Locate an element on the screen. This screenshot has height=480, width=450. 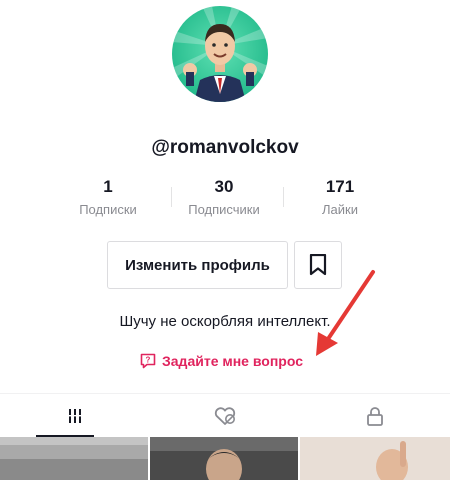
question-icon: ? is located at coordinates (148, 361).